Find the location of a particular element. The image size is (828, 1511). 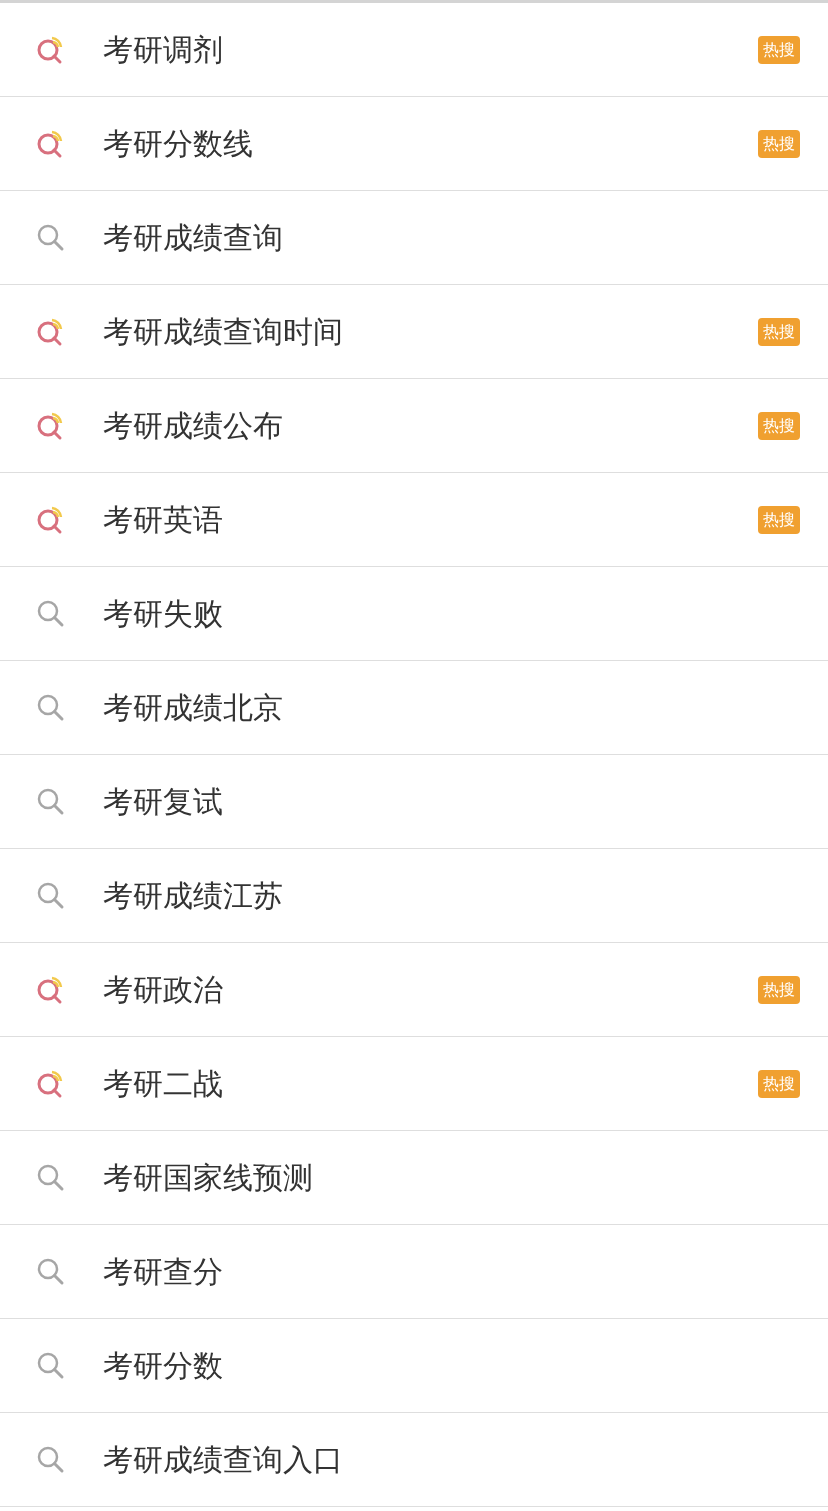

suggestion-text: 考研成绩江苏 is located at coordinates (193, 896).